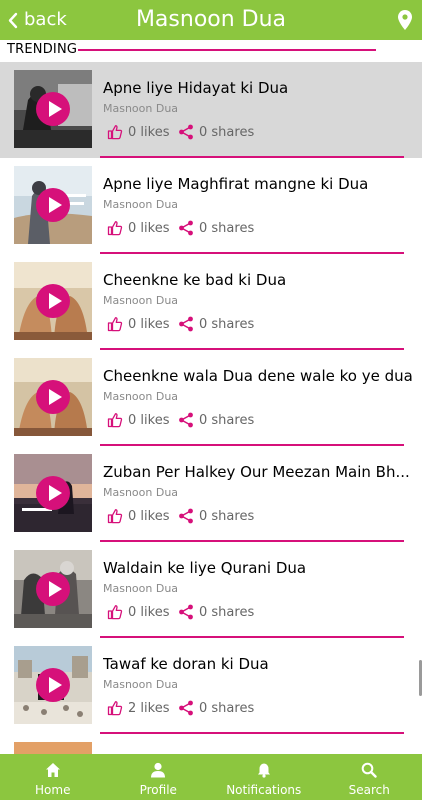 The image size is (422, 800). Describe the element at coordinates (45, 20) in the screenshot. I see `back-label: back` at that location.